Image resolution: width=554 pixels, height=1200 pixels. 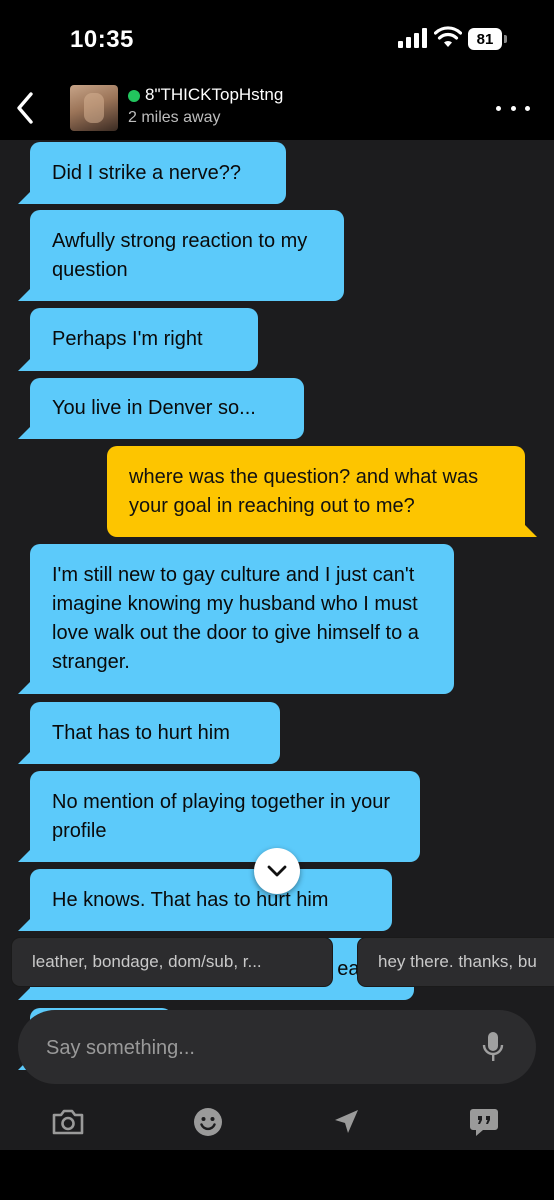 What do you see at coordinates (127, 339) in the screenshot?
I see `message-text: Perhaps I'm right` at bounding box center [127, 339].